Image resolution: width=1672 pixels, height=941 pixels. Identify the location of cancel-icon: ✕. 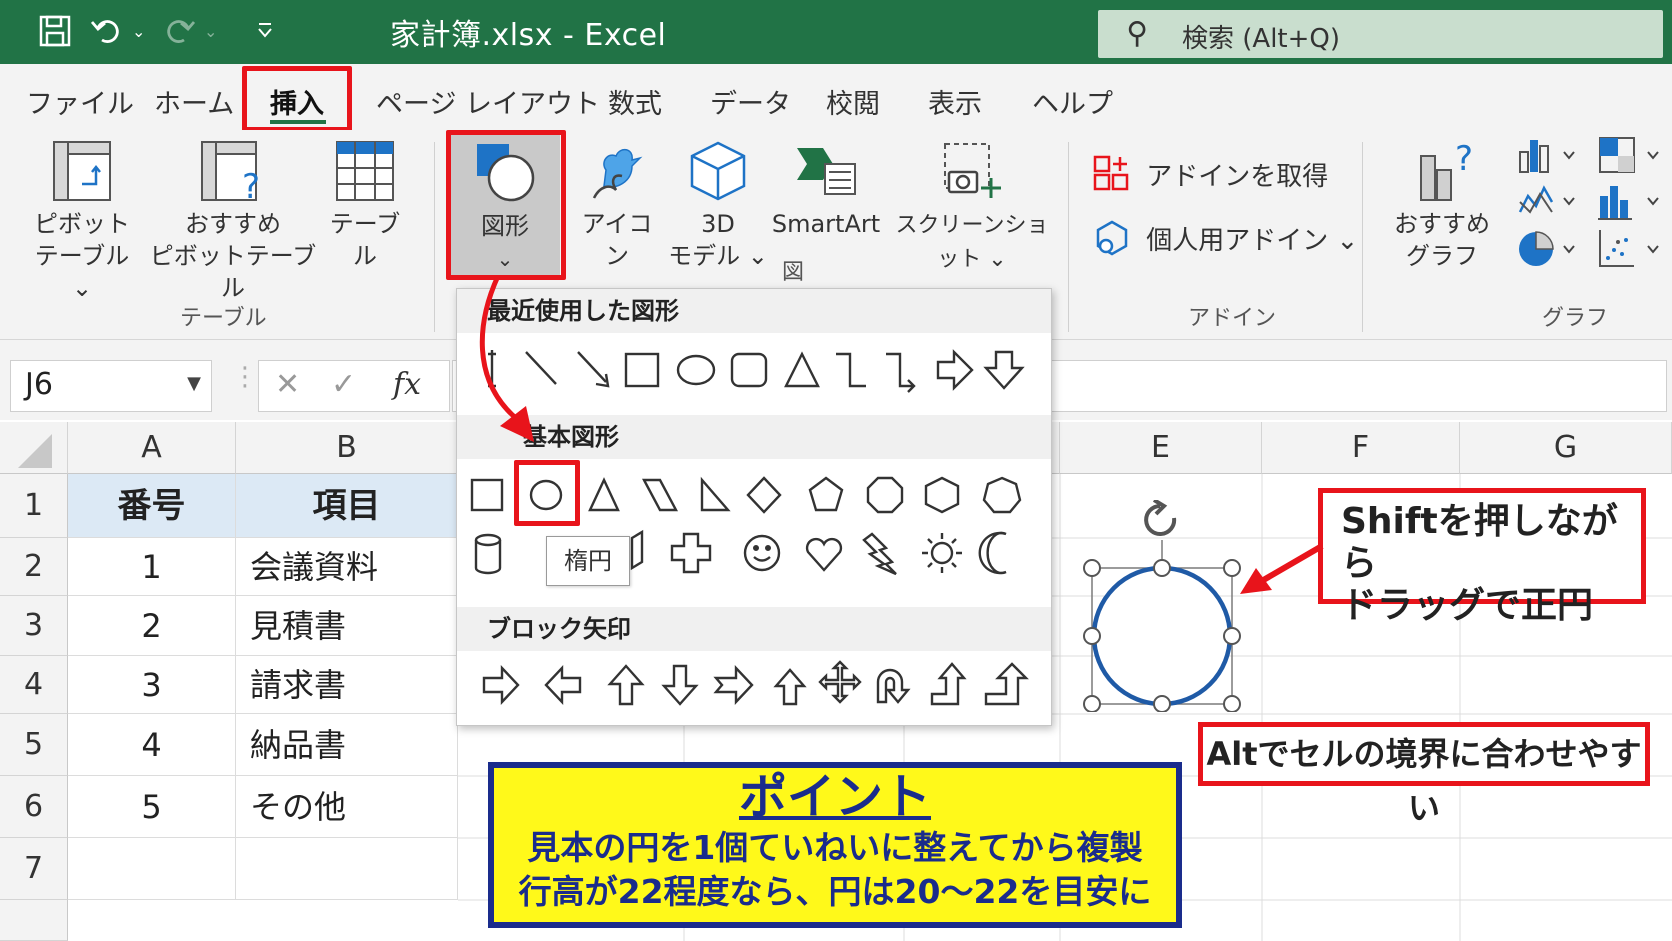
(287, 384).